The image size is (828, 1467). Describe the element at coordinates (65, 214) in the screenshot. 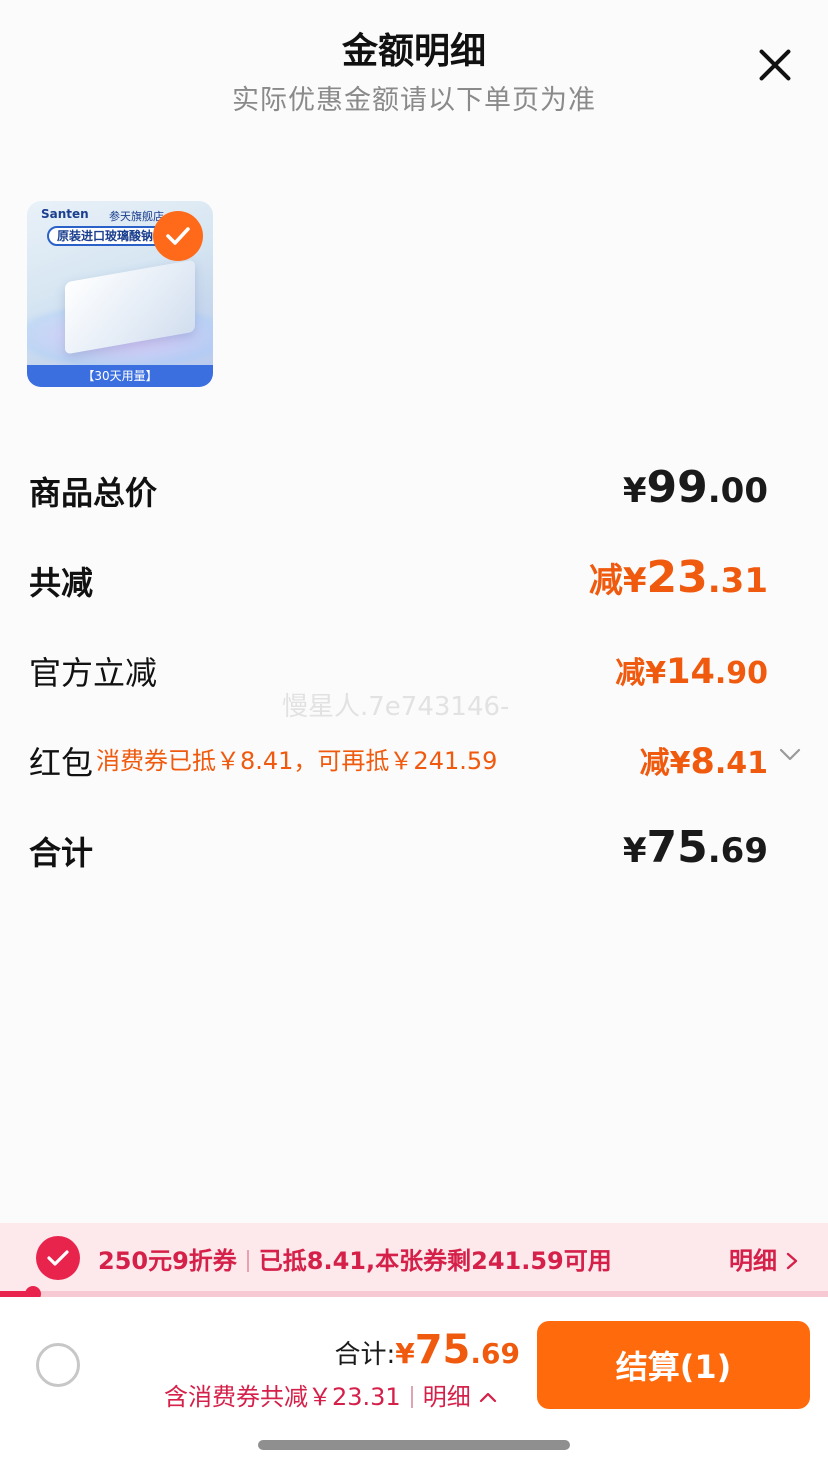

I see `product-brand: Santen` at that location.